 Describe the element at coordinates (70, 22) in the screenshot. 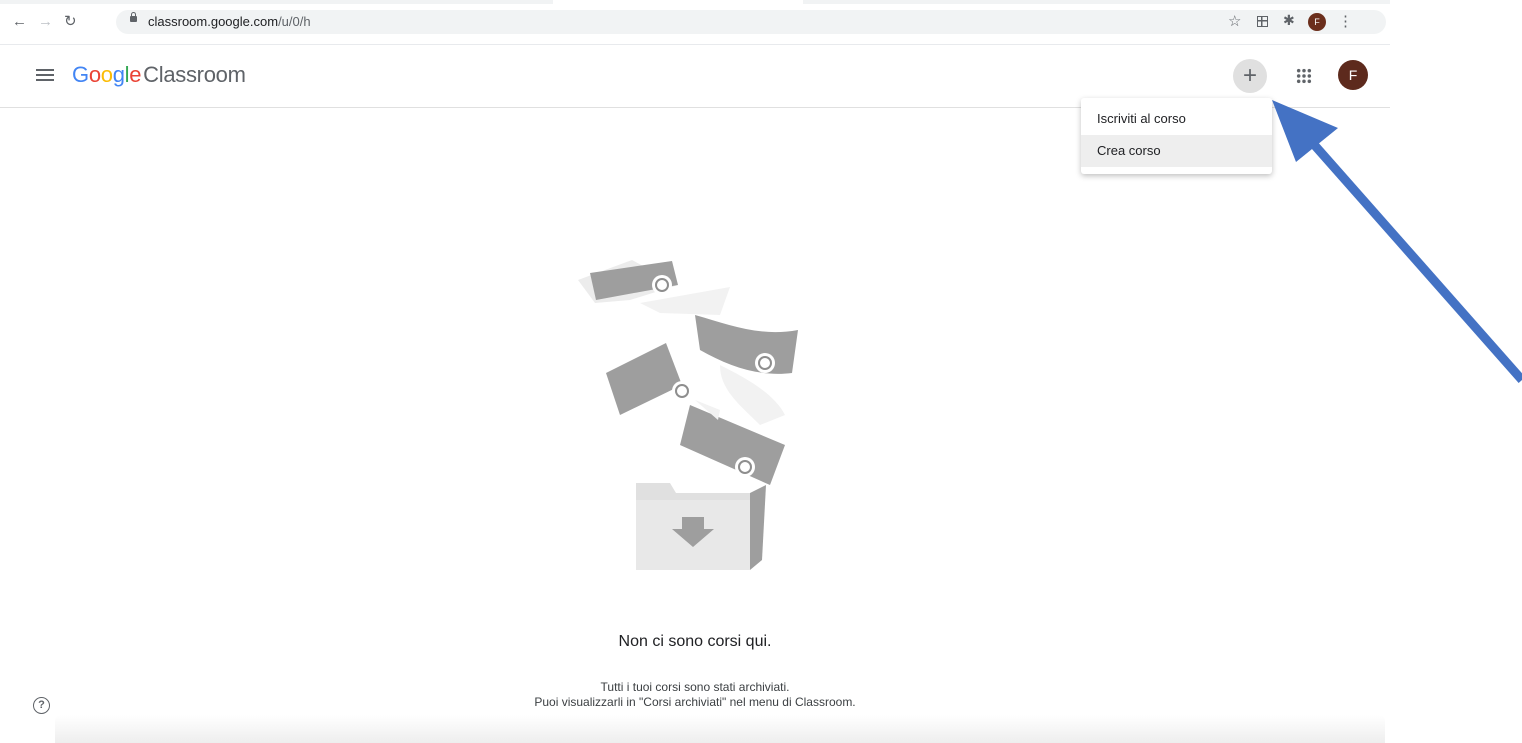

I see `reload-icon: ↻` at that location.